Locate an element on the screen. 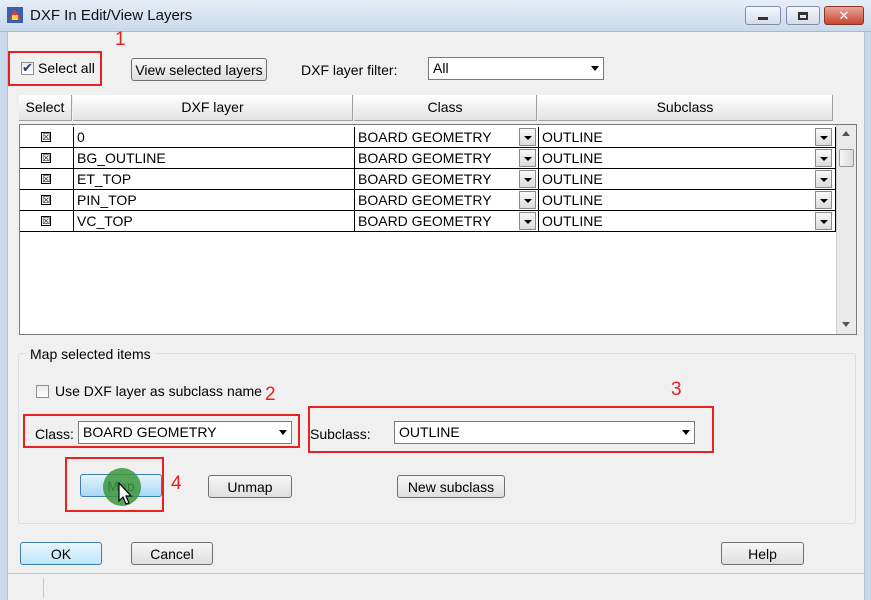  close-icon: ✕ is located at coordinates (844, 15).